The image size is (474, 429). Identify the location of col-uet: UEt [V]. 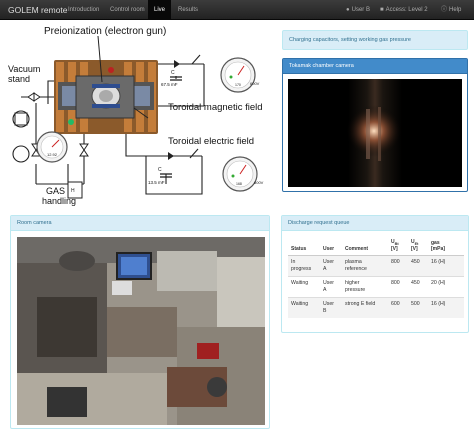
(418, 246).